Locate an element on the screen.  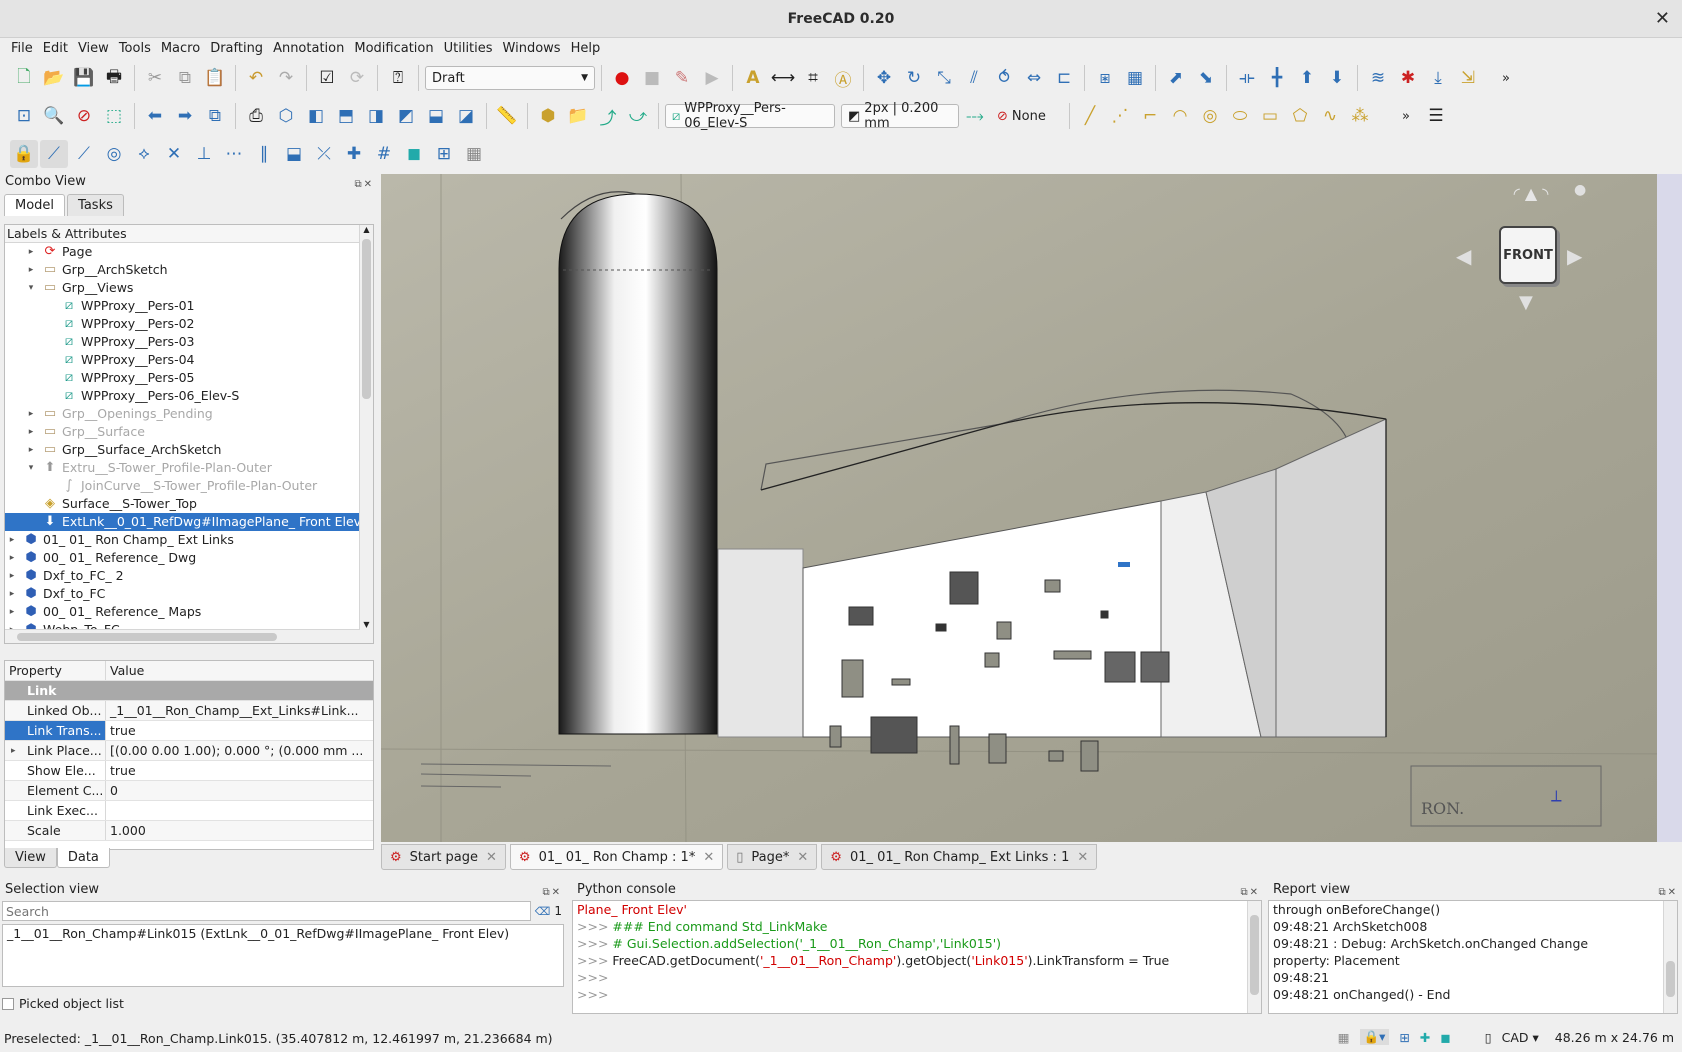
tree-vertical-scrollbar: ▲ ▼ is located at coordinates (366, 434).